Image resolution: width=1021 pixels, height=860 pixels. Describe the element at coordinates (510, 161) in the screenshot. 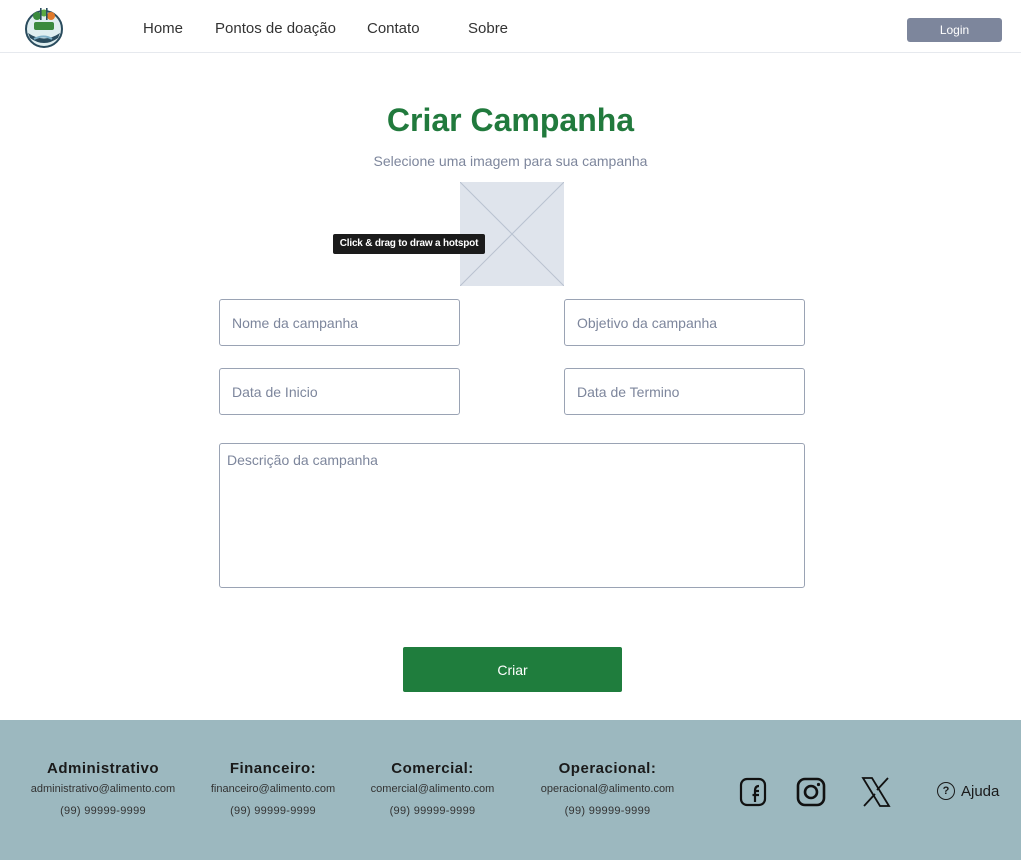

I see `image-instruction: Selecione uma imagem para sua campanha` at that location.